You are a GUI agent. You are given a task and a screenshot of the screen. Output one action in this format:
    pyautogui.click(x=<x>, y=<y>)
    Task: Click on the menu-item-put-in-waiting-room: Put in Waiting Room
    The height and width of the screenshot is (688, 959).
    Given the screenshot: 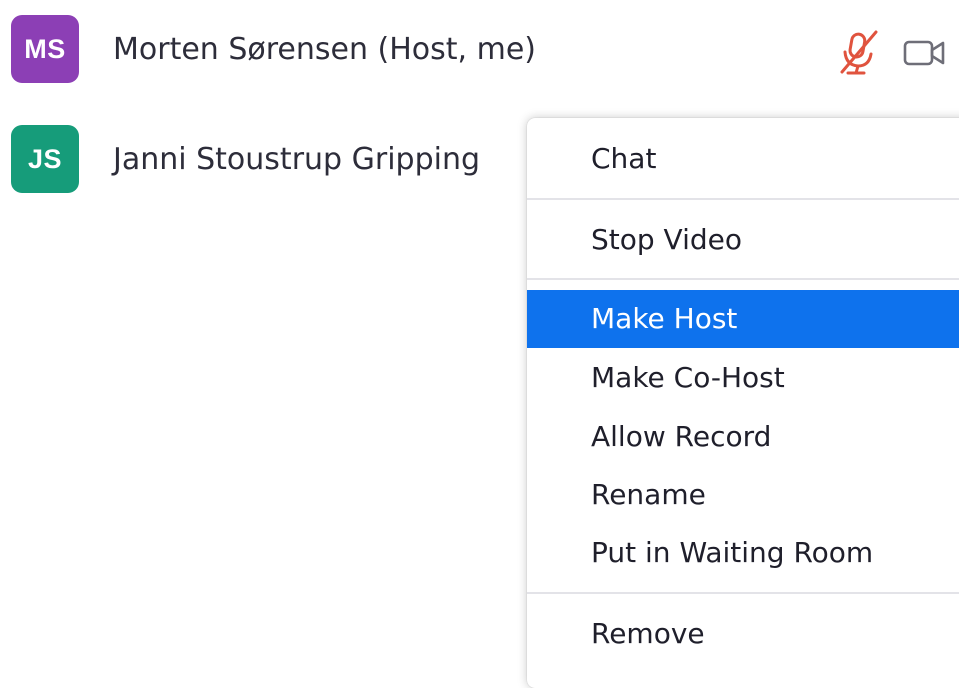 What is the action you would take?
    pyautogui.click(x=743, y=553)
    